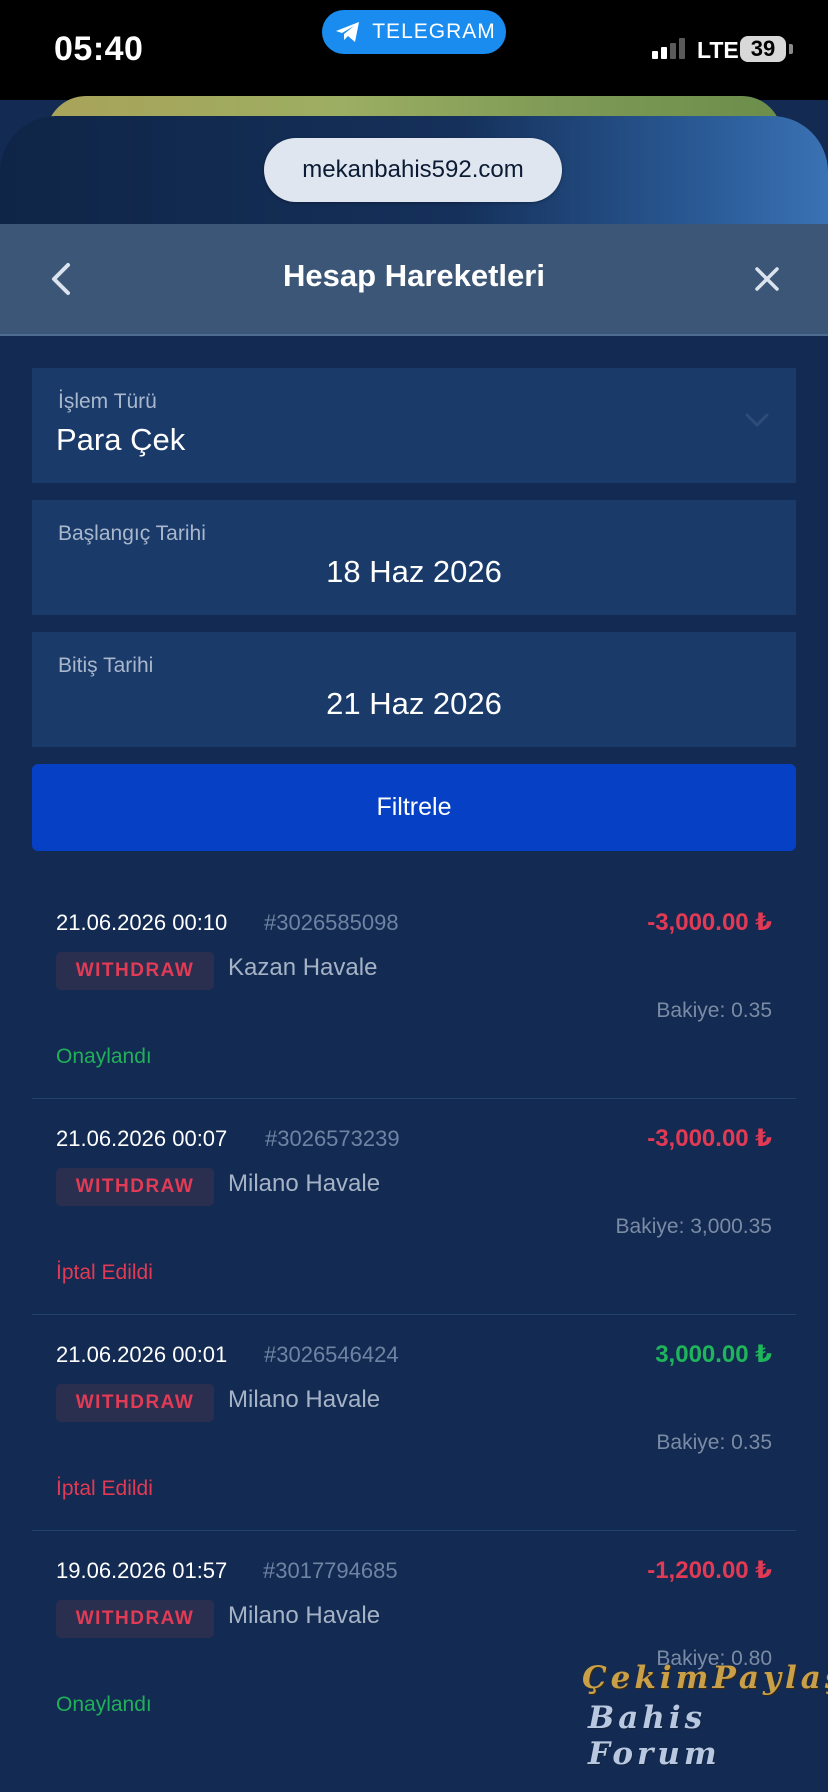 Image resolution: width=828 pixels, height=1792 pixels. I want to click on telegram-icon, so click(348, 32).